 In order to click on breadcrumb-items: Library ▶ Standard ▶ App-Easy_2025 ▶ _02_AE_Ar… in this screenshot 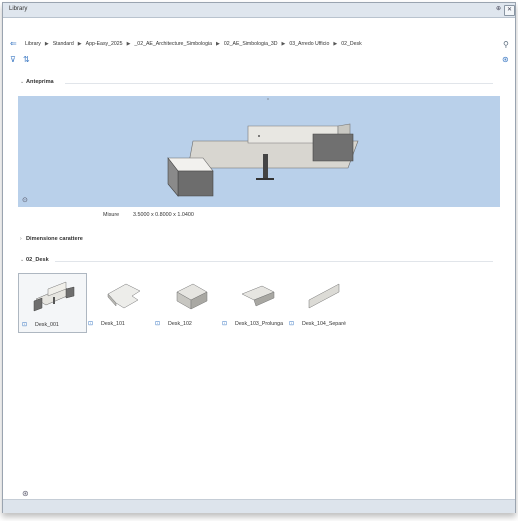, I will do `click(193, 44)`.